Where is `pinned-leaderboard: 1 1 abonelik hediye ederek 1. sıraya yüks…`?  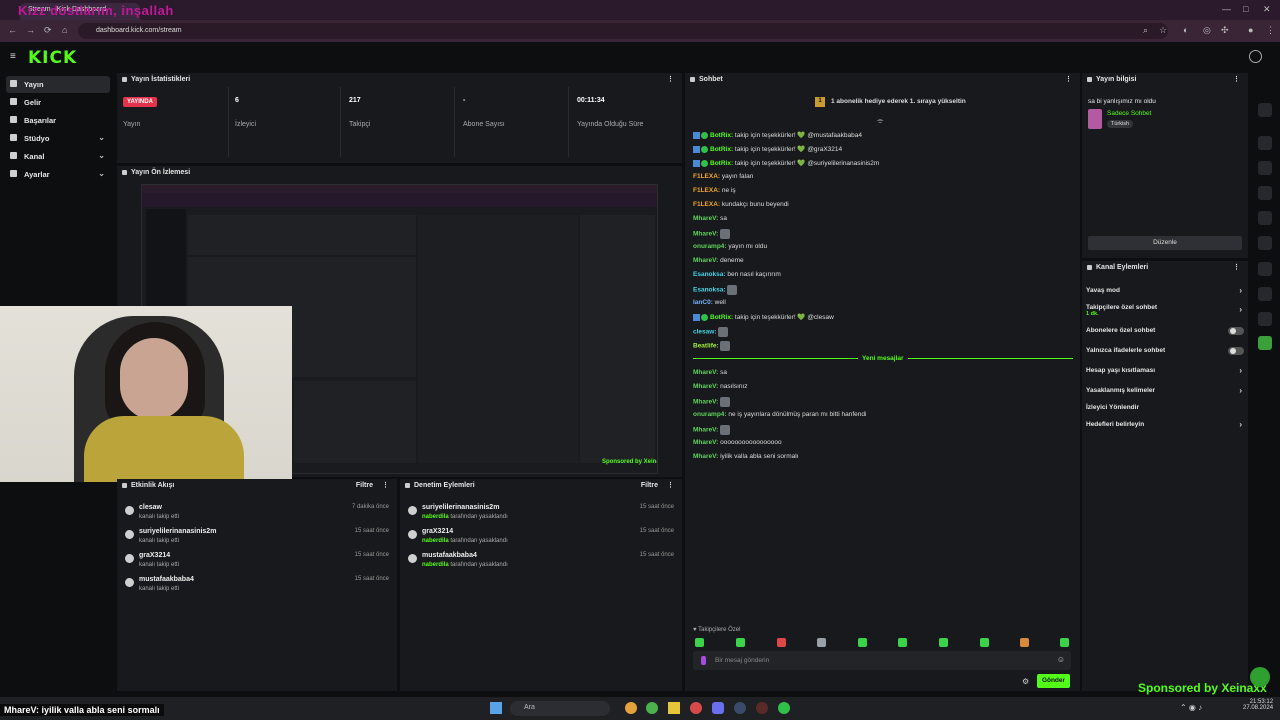
pinned-leaderboard: 1 1 abonelik hediye ederek 1. sıraya yüks… is located at coordinates (890, 102).